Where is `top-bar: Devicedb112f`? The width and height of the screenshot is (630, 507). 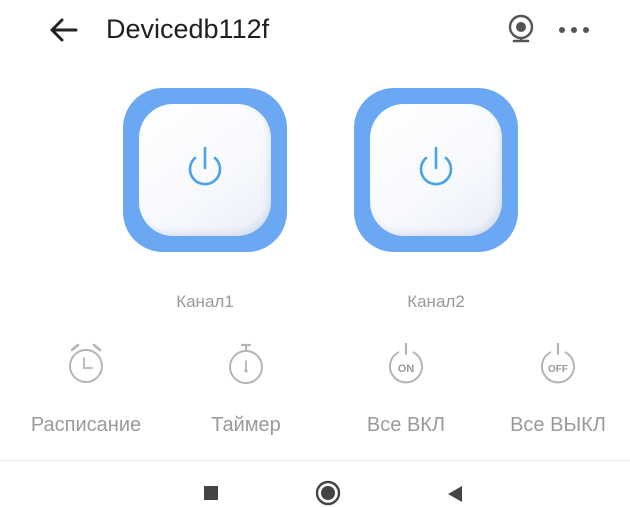
top-bar: Devicedb112f is located at coordinates (315, 30).